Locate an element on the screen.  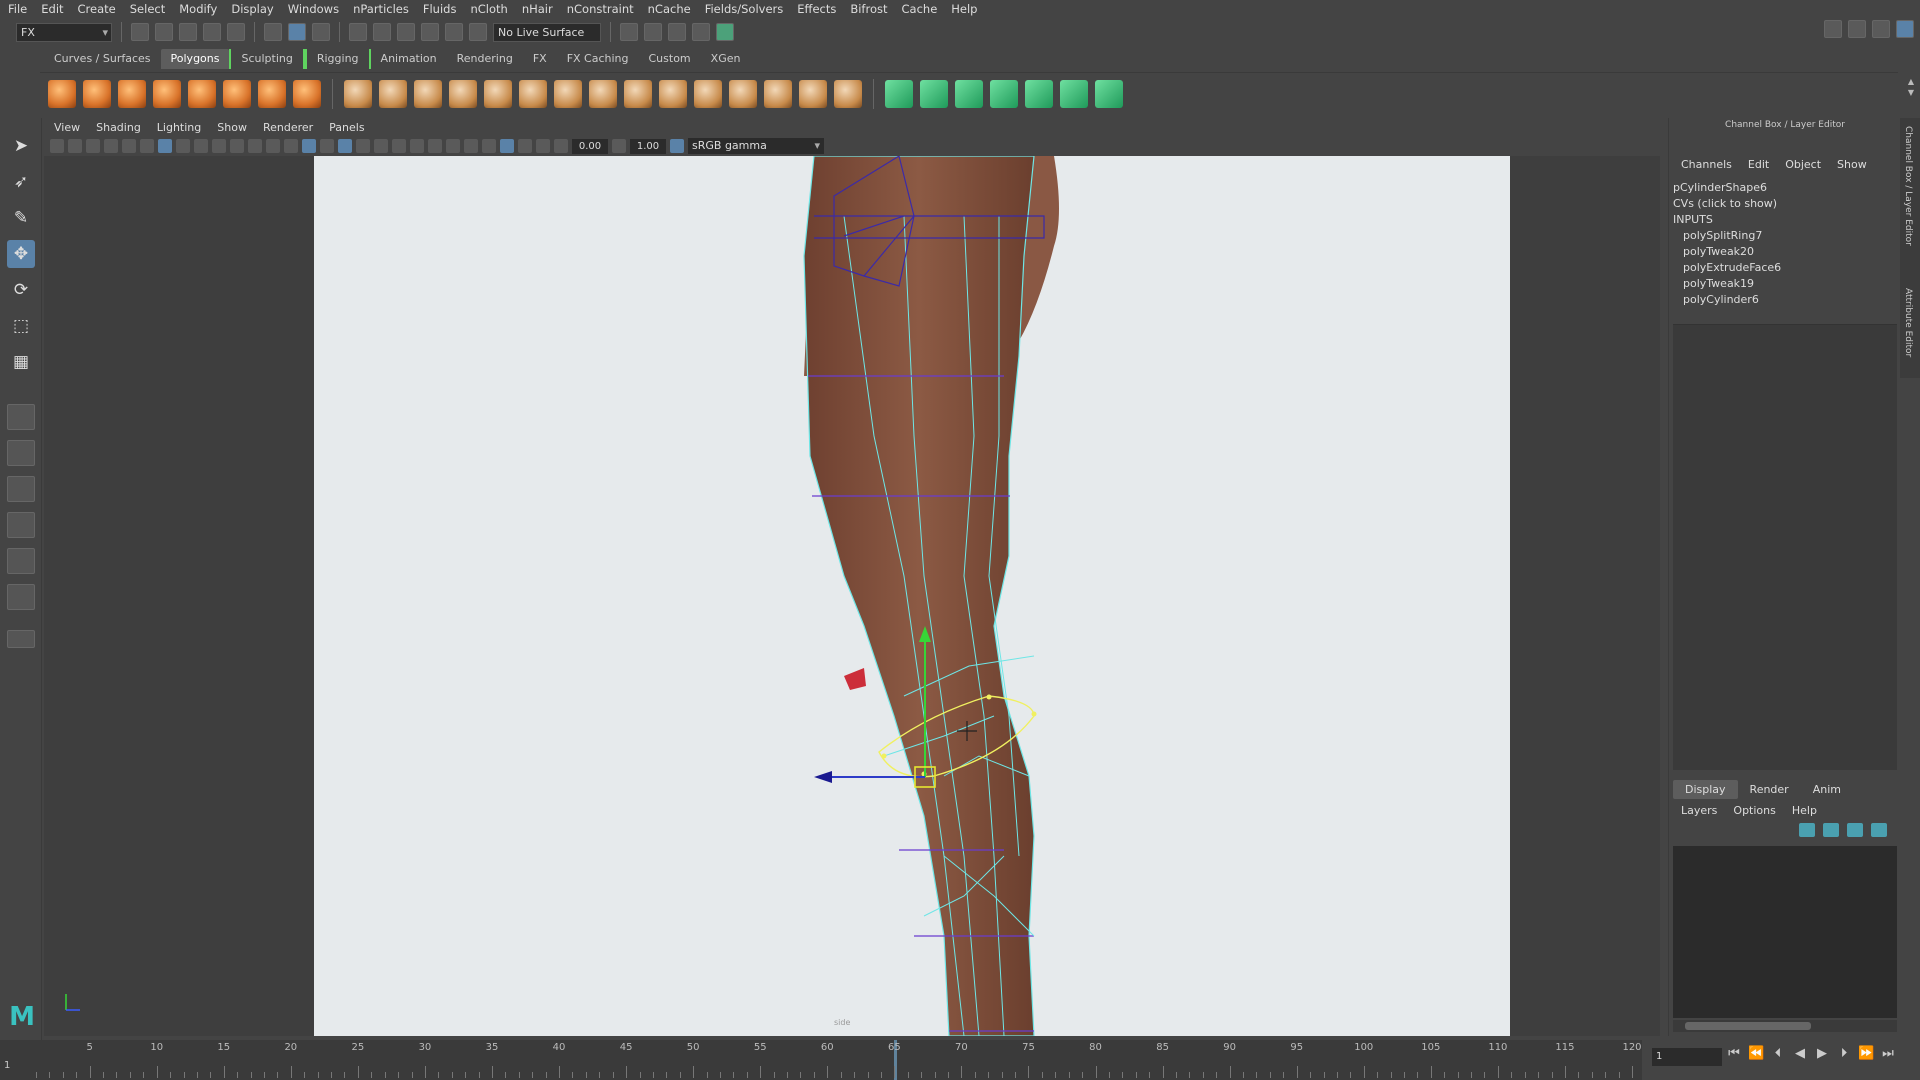
input-node: polyTweak19 is located at coordinates (1785, 284).